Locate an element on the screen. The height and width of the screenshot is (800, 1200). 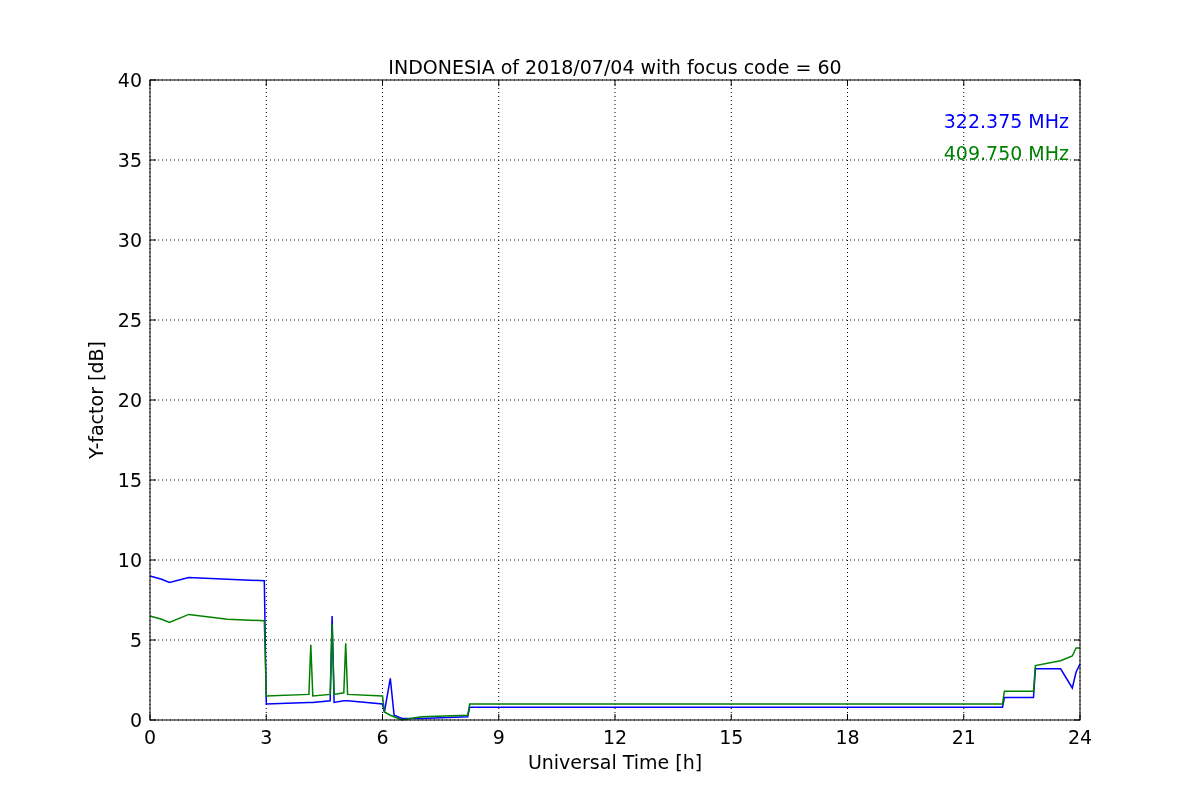
x-tick-label: 9 is located at coordinates (498, 737).